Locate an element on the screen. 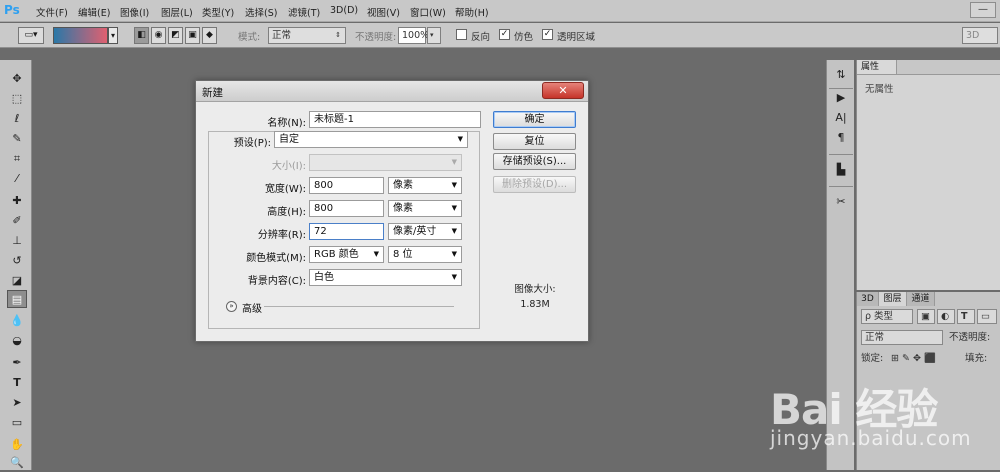  move-tool-icon: ✥ is located at coordinates (17, 79).